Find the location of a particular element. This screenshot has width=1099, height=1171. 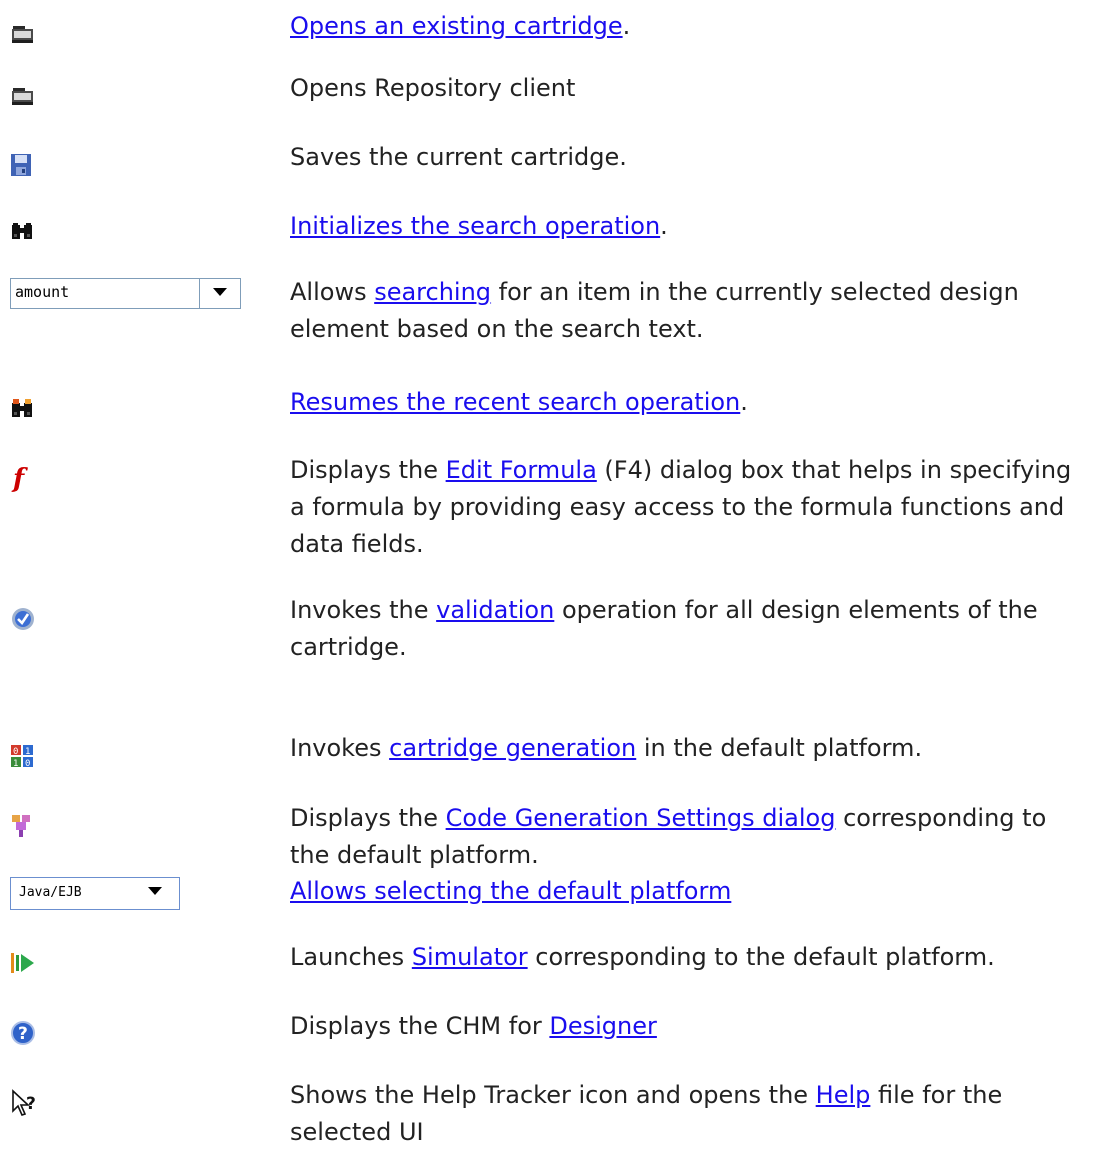

description-text: Displays the CHM for is located at coordinates (420, 1026).